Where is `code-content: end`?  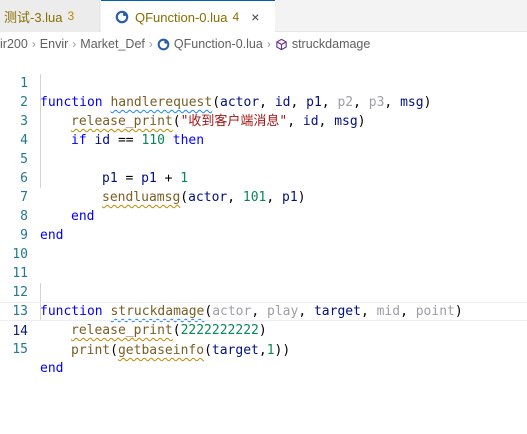
code-content: end is located at coordinates (51, 368).